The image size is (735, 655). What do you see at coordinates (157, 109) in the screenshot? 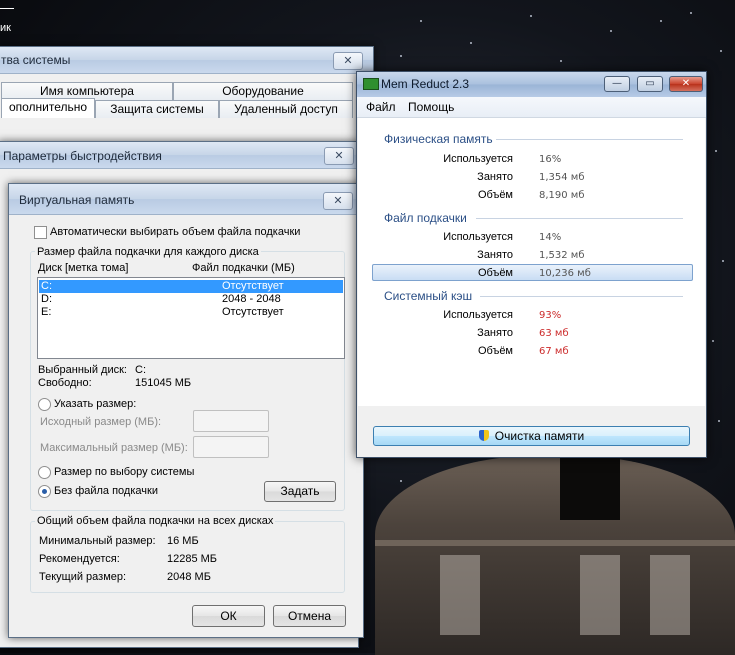
I see `tab-system-protection: Защита системы` at bounding box center [157, 109].